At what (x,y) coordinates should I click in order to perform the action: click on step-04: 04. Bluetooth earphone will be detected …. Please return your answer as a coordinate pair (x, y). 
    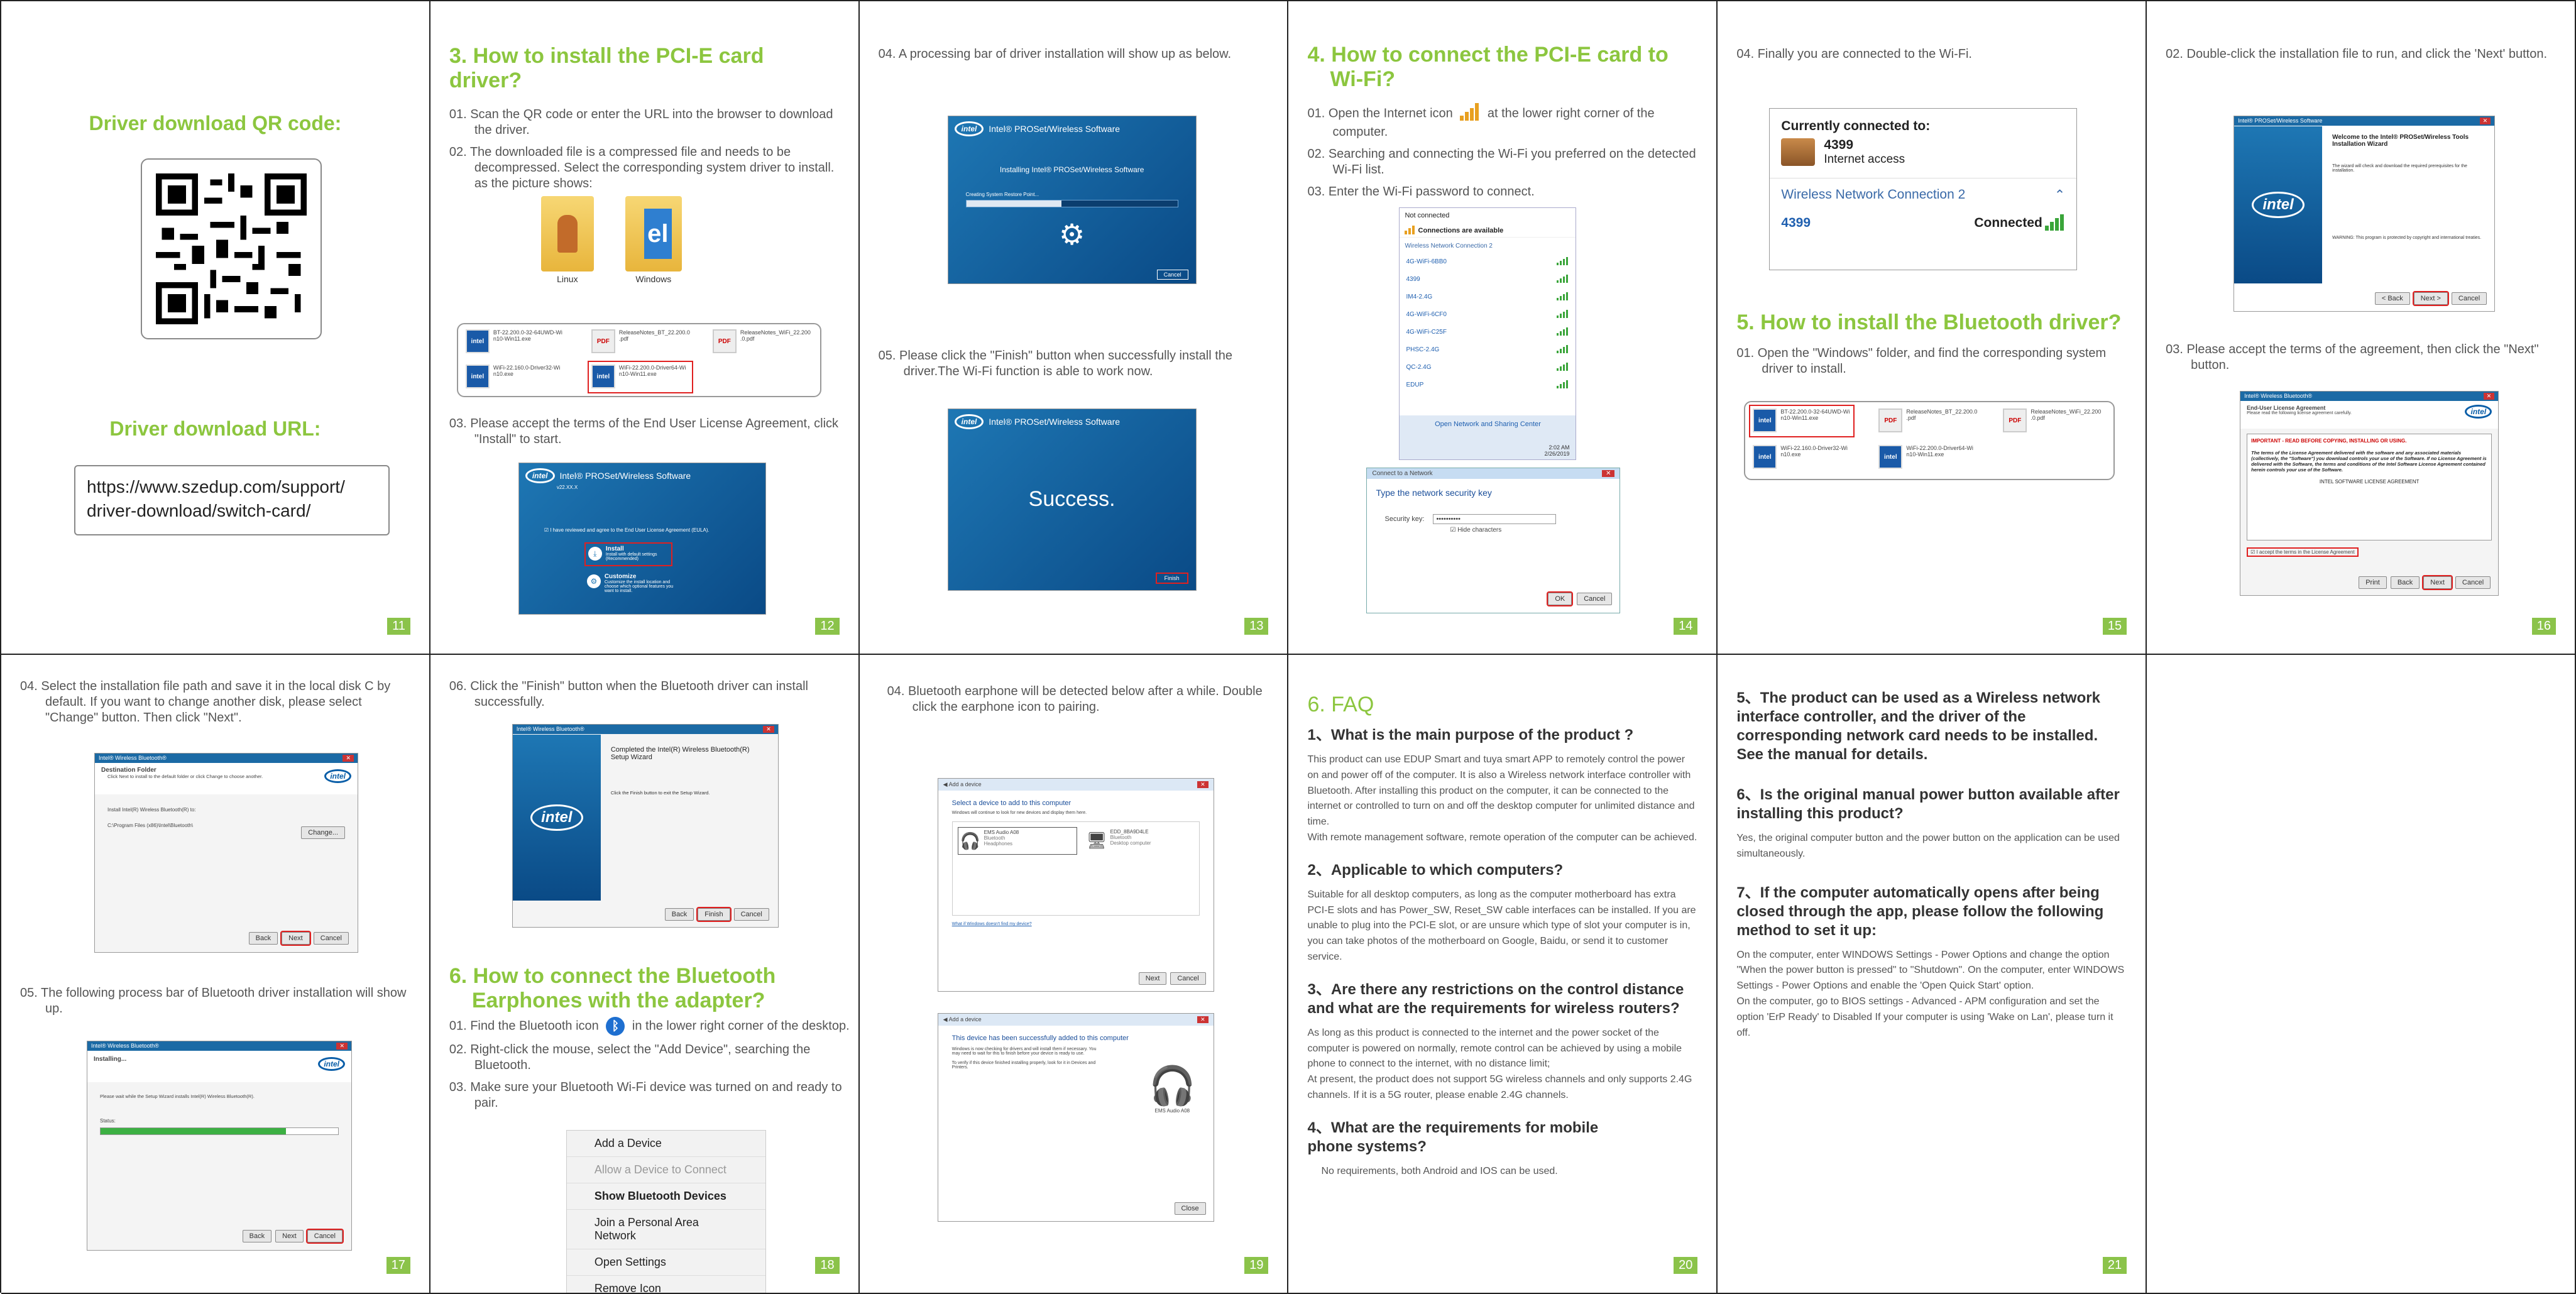
    Looking at the image, I should click on (1075, 699).